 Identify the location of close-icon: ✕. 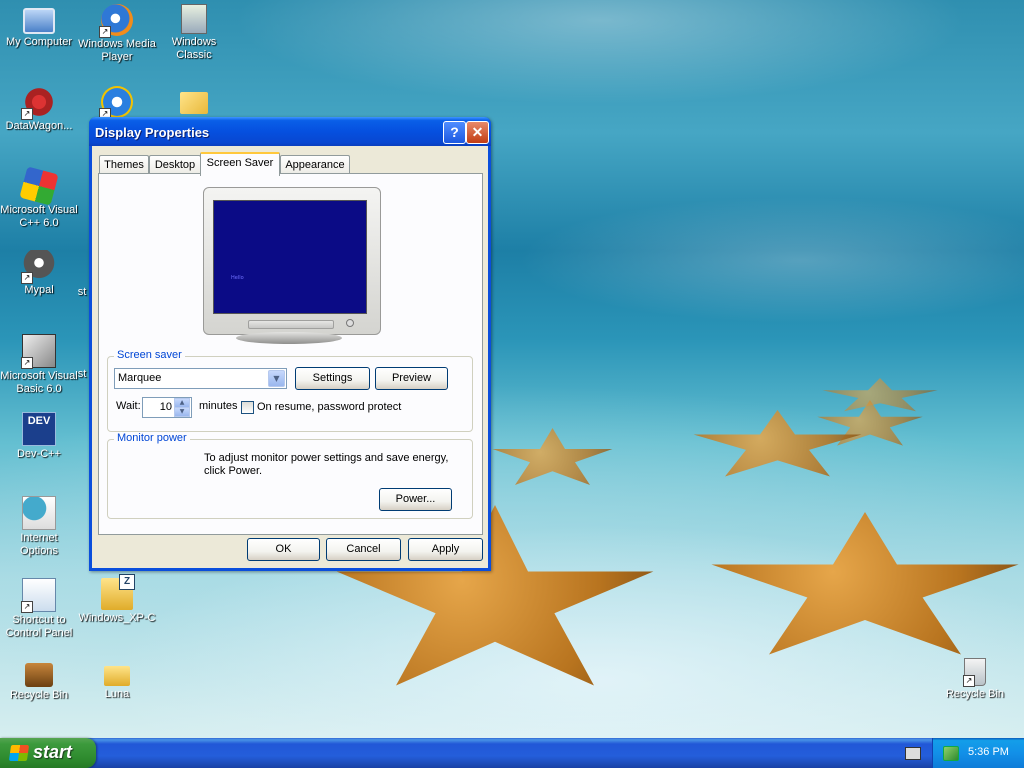
(477, 132).